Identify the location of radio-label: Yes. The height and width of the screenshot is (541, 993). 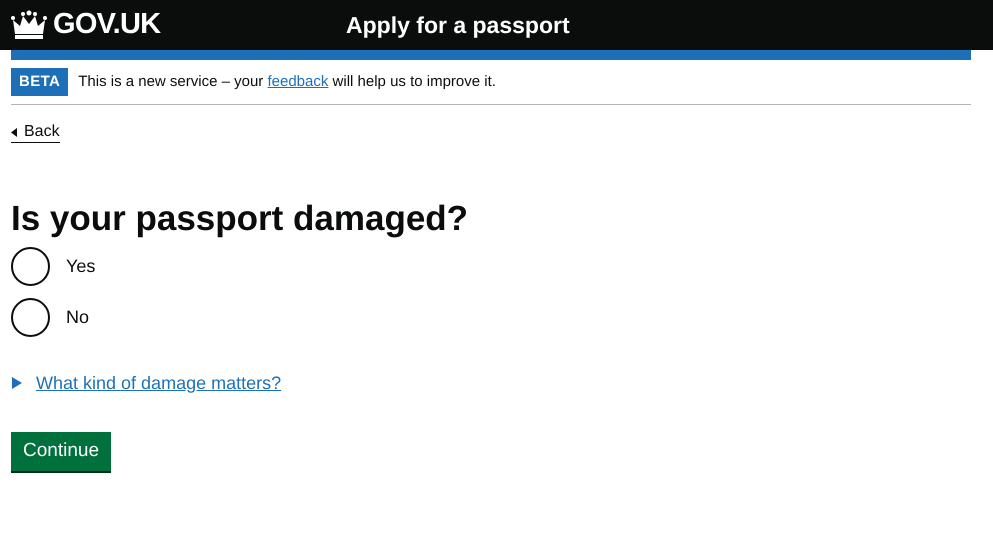
(81, 266).